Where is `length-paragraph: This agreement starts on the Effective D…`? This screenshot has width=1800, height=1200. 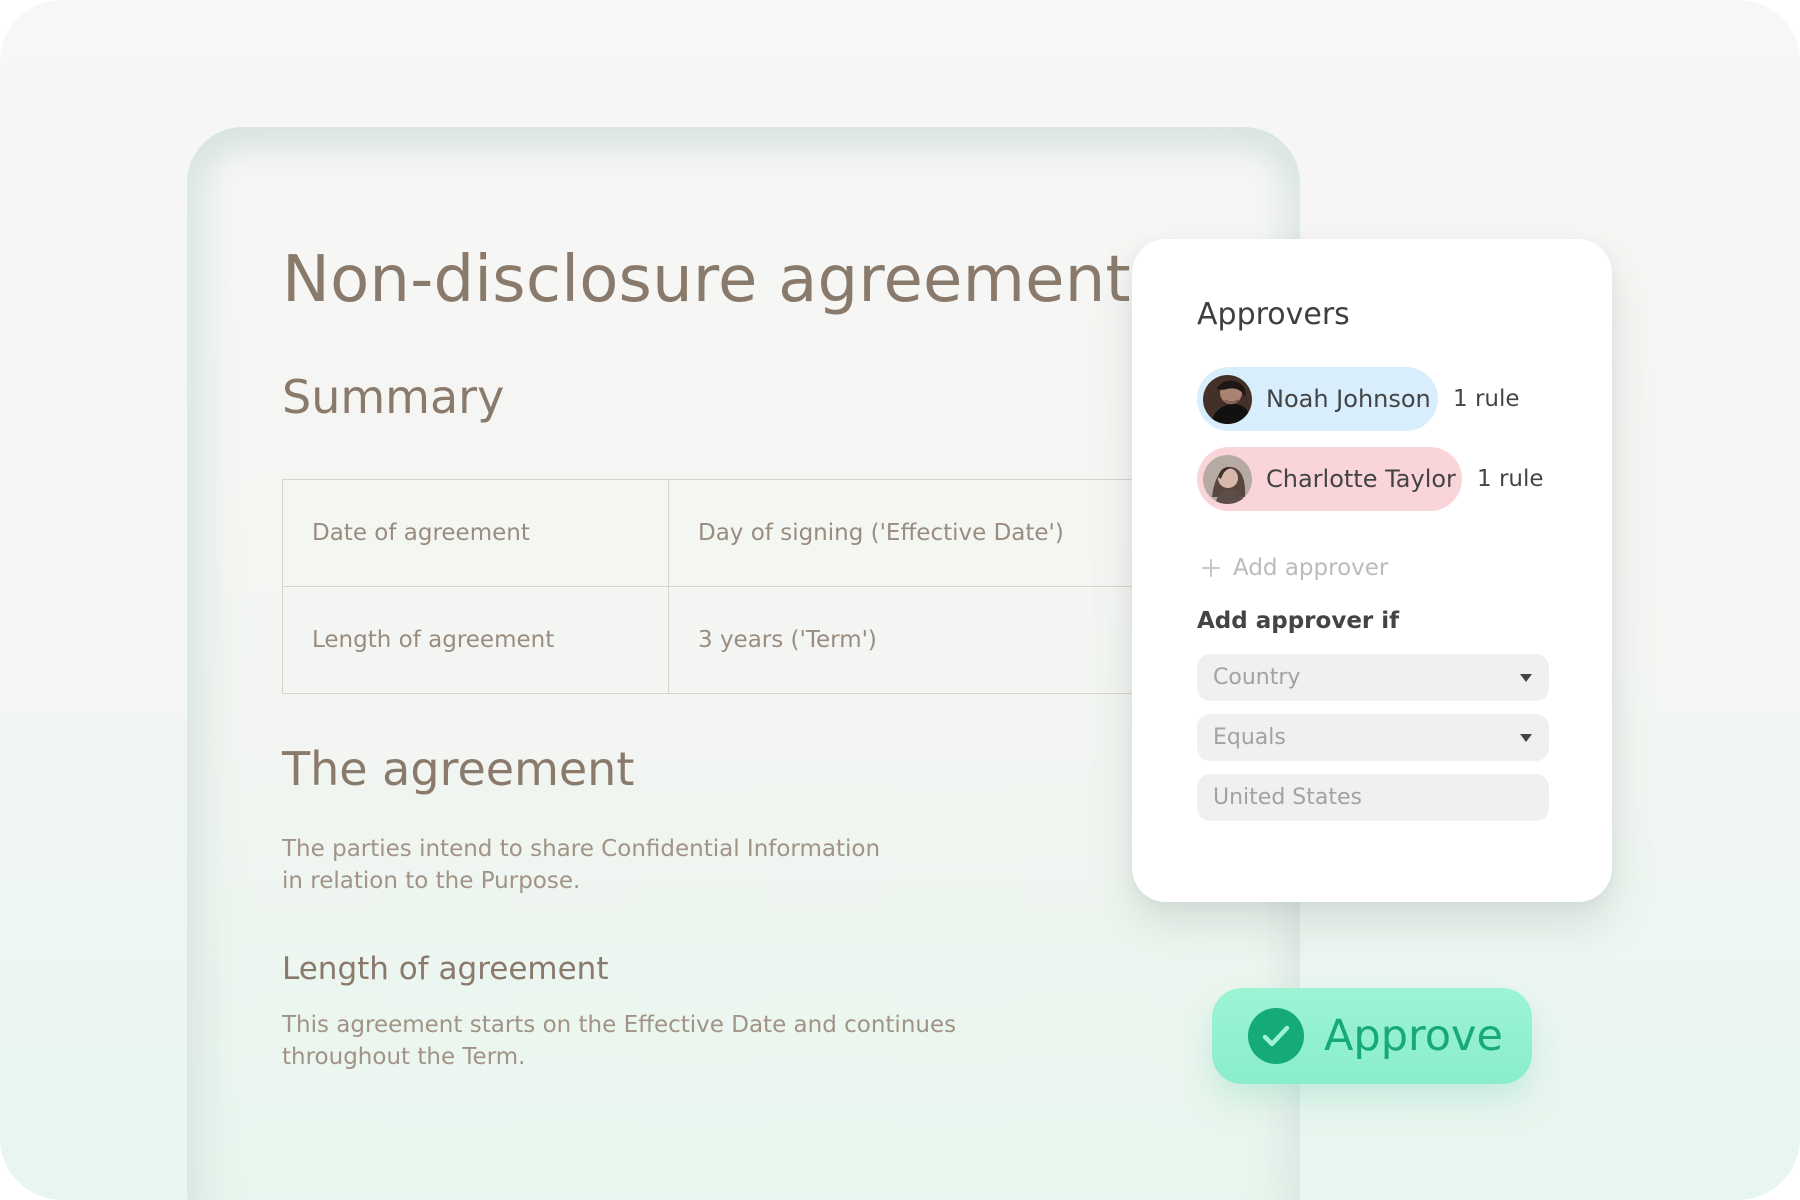 length-paragraph: This agreement starts on the Effective D… is located at coordinates (619, 1041).